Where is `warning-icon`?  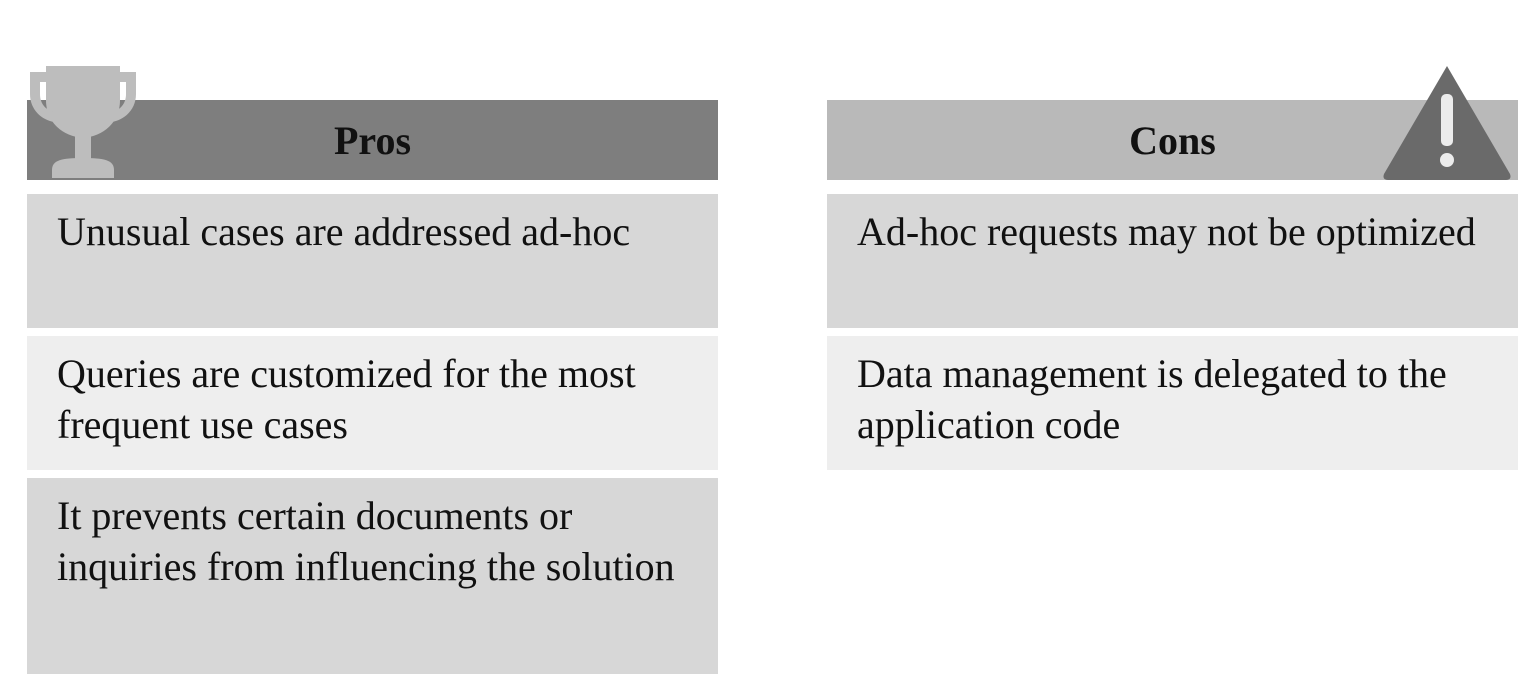 warning-icon is located at coordinates (1447, 123).